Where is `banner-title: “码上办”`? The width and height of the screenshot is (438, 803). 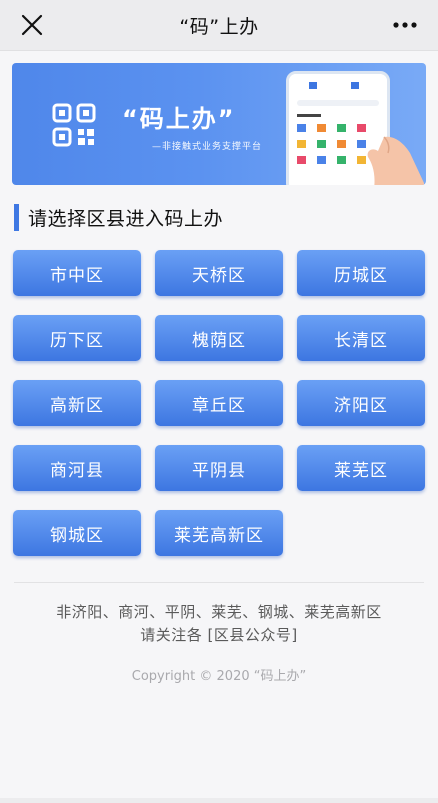 banner-title: “码上办” is located at coordinates (179, 119).